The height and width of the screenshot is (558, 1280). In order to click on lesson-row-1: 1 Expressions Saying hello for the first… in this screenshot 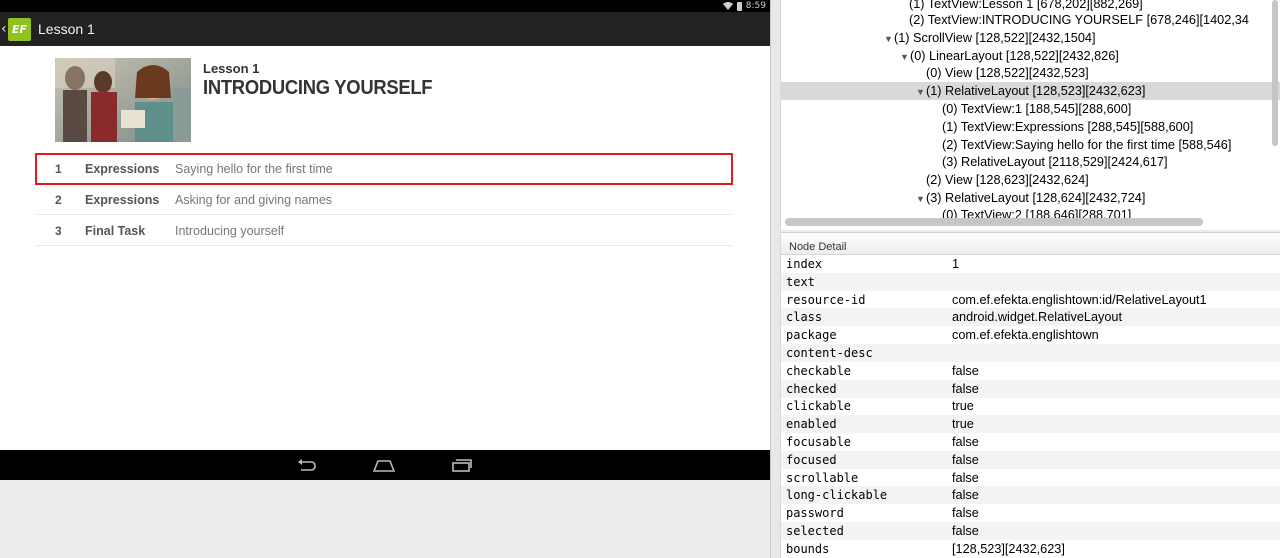, I will do `click(384, 169)`.